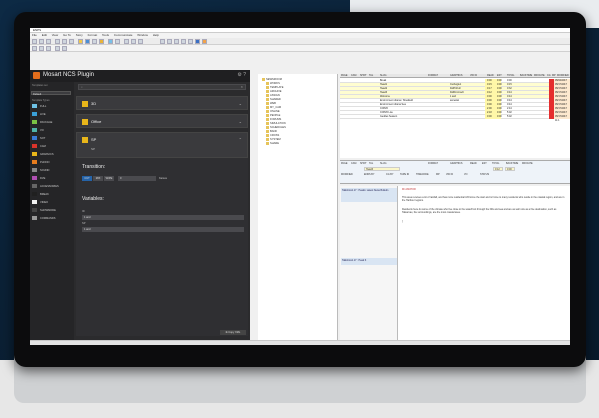 The height and width of the screenshot is (418, 599). What do you see at coordinates (549, 76) in the screenshot?
I see `column-header: CG` at bounding box center [549, 76].